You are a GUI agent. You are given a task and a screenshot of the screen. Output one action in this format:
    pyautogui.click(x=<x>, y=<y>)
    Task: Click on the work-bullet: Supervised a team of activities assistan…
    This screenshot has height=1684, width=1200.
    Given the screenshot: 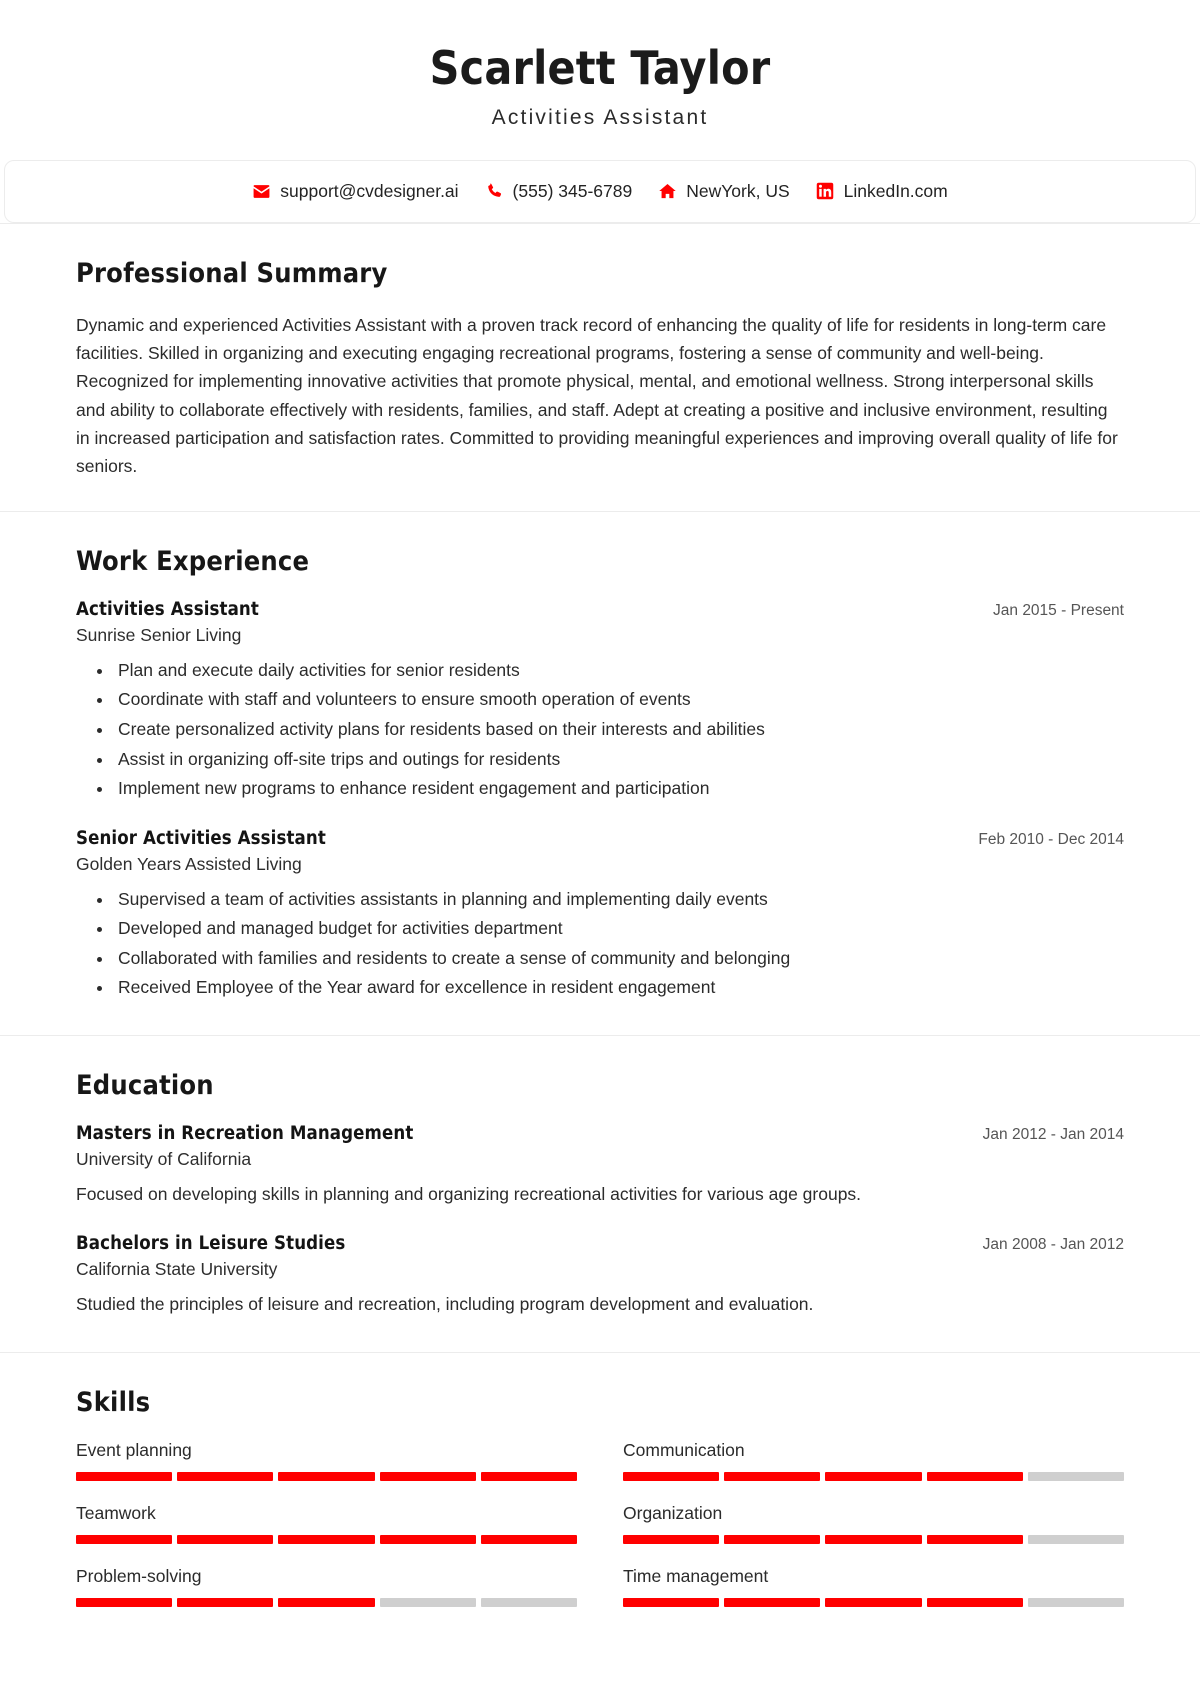 What is the action you would take?
    pyautogui.click(x=619, y=899)
    